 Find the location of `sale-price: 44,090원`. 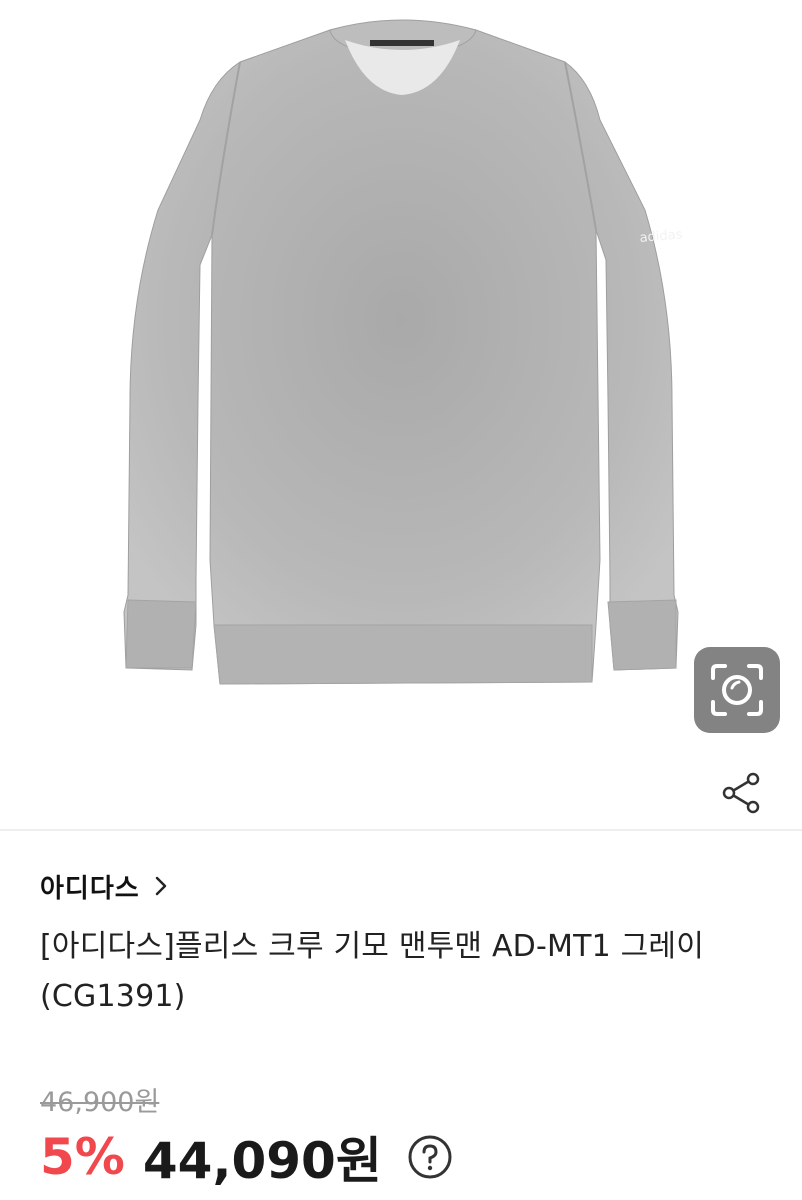

sale-price: 44,090원 is located at coordinates (262, 1161).